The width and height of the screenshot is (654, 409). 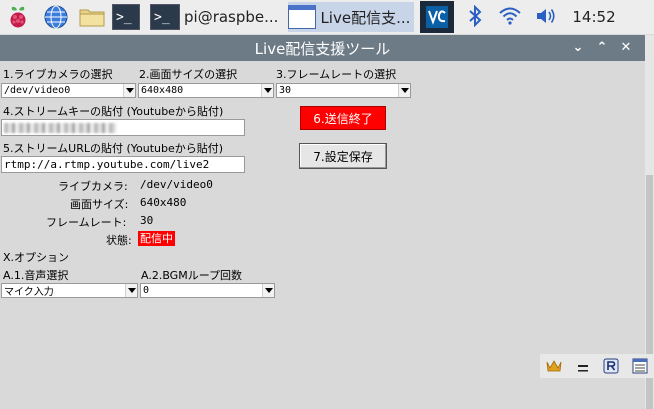 I want to click on framerate-select-value: 30, so click(x=285, y=90).